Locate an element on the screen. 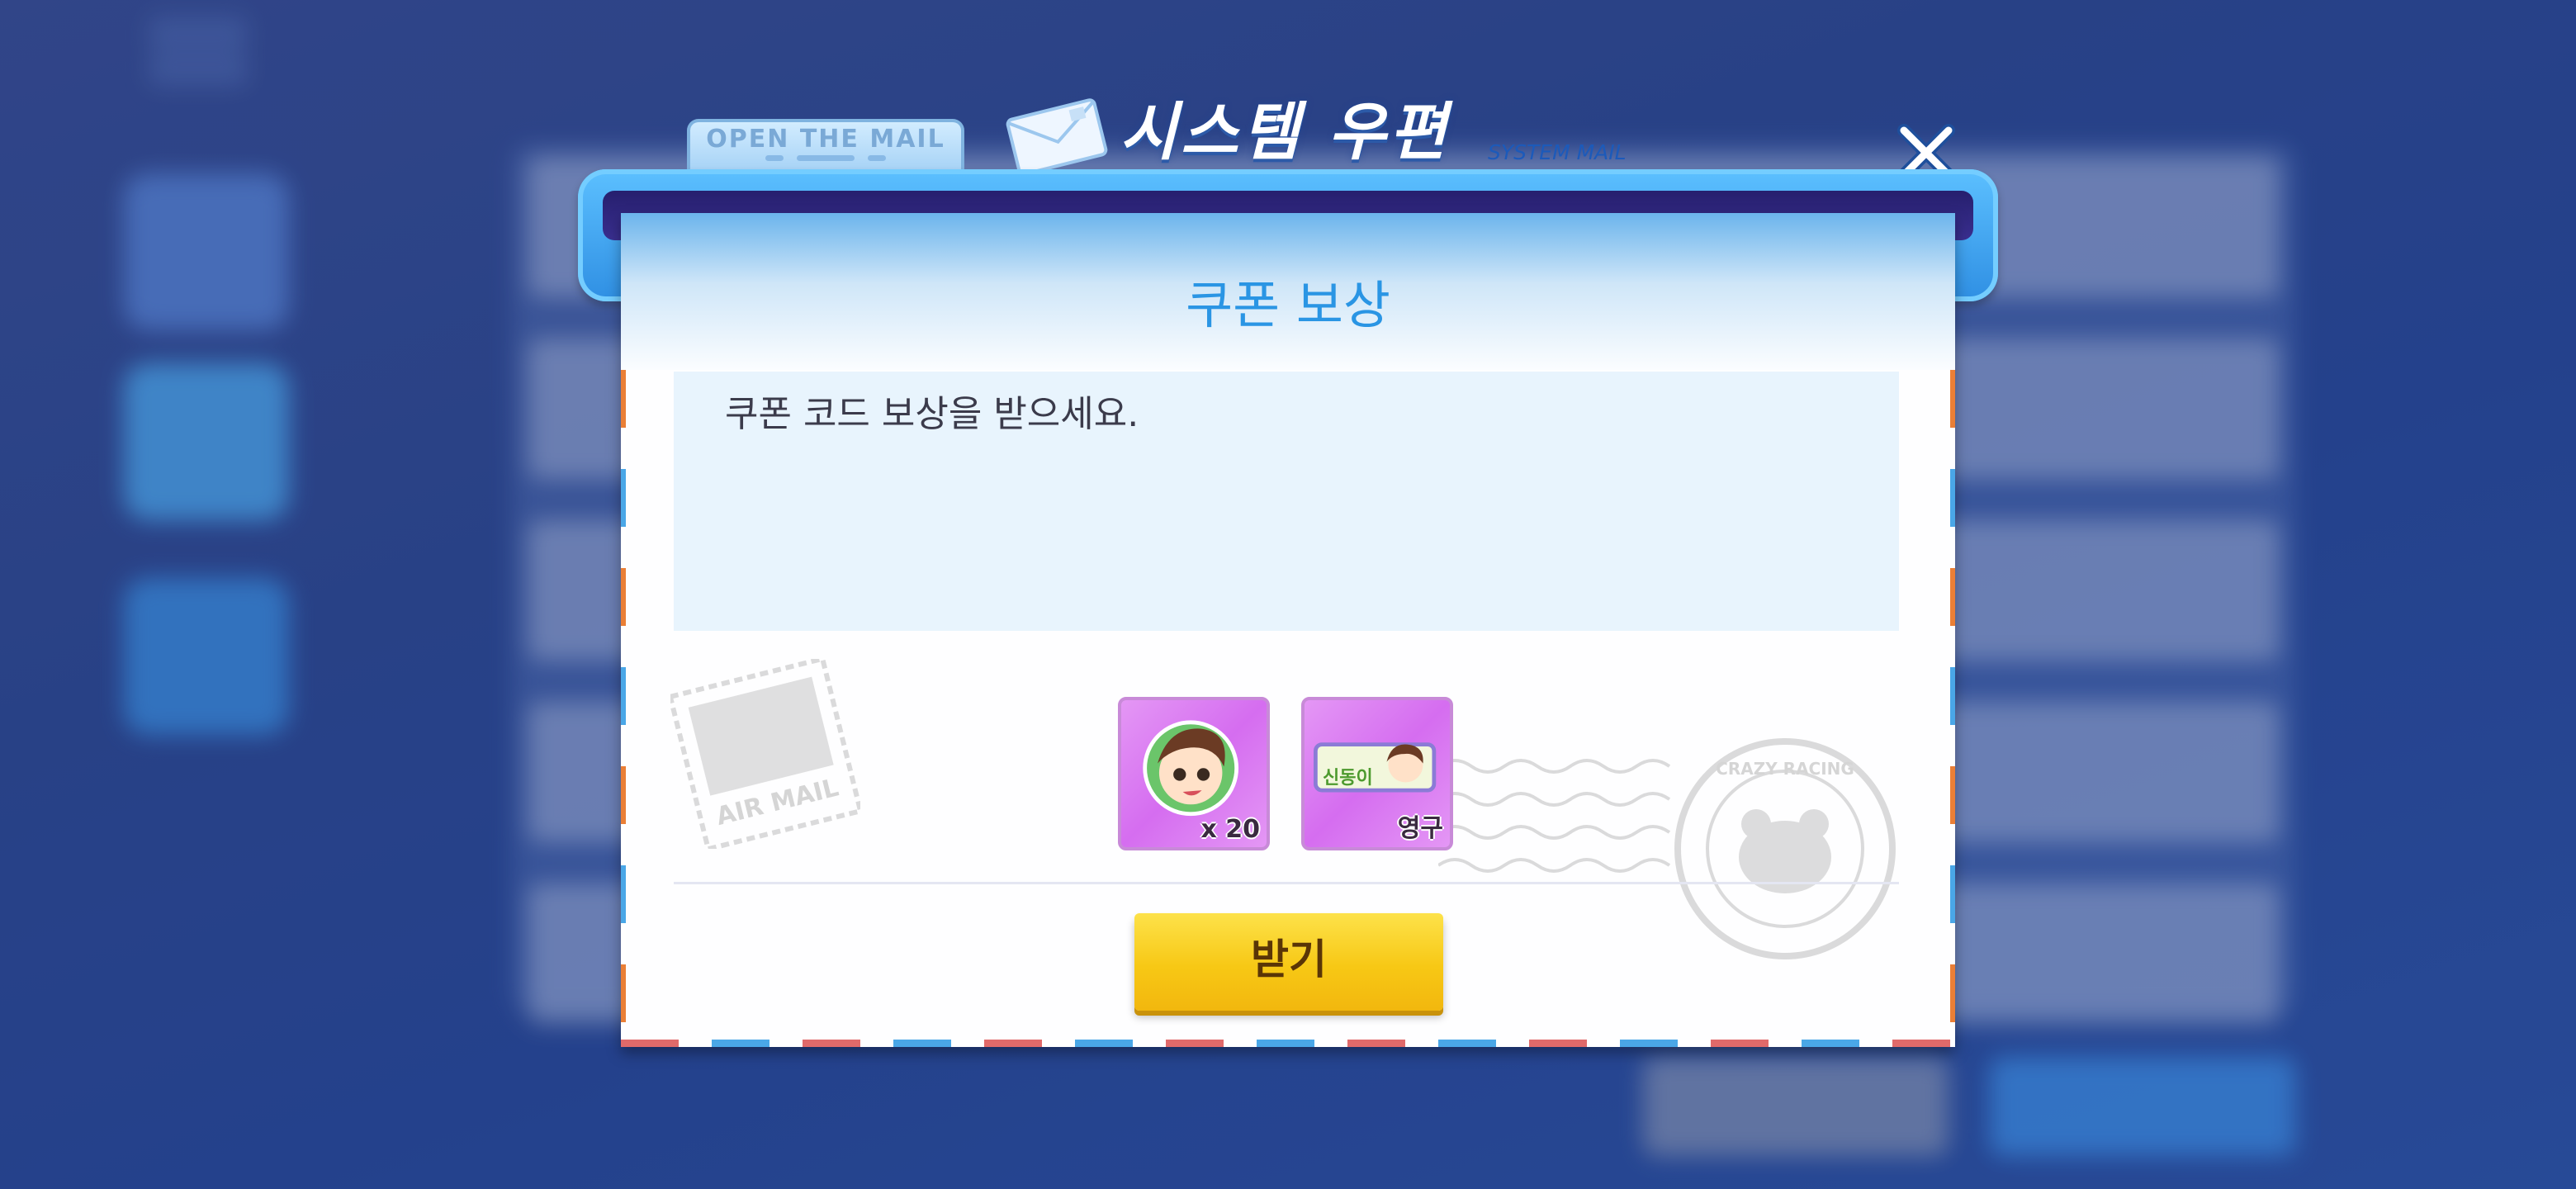 The height and width of the screenshot is (1189, 2576). divider is located at coordinates (1286, 883).